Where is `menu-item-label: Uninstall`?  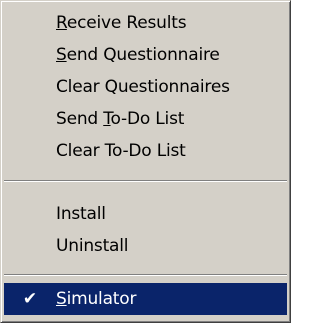
menu-item-label: Uninstall is located at coordinates (92, 246).